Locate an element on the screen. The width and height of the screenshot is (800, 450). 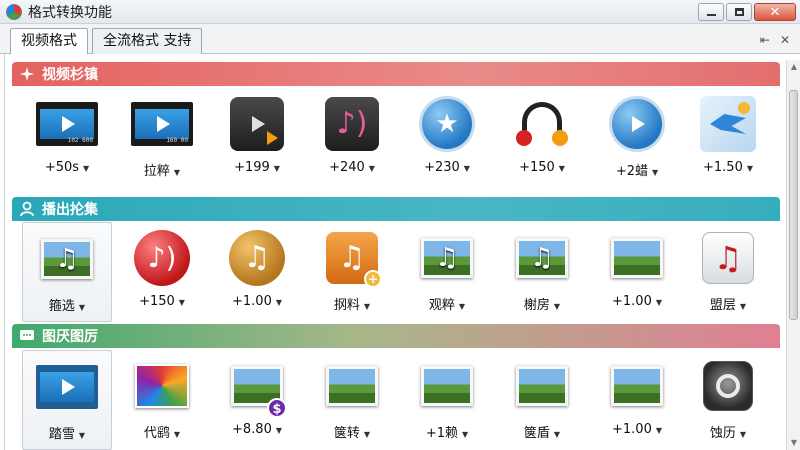
format-item: ♫ 观粹 ▼ is located at coordinates (447, 272).